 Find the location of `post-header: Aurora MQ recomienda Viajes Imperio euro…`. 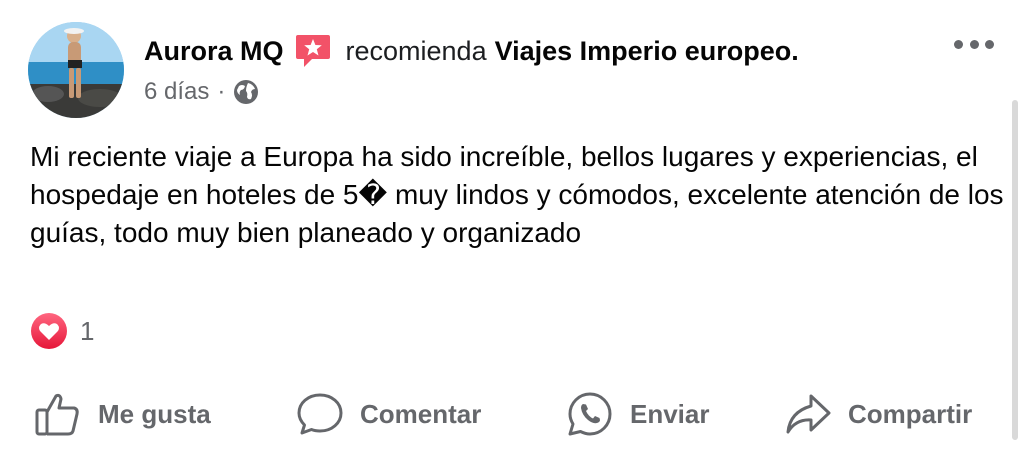

post-header: Aurora MQ recomienda Viajes Imperio euro… is located at coordinates (471, 51).